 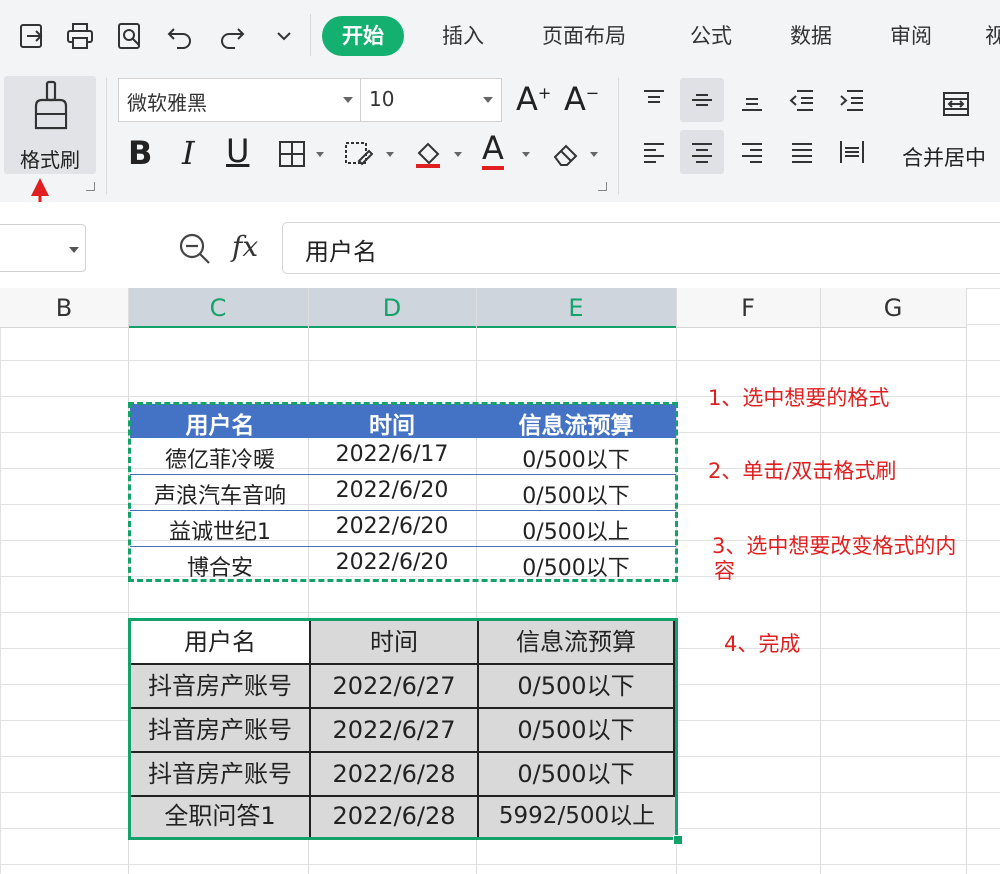 I want to click on column-header-b: B, so click(x=64, y=308).